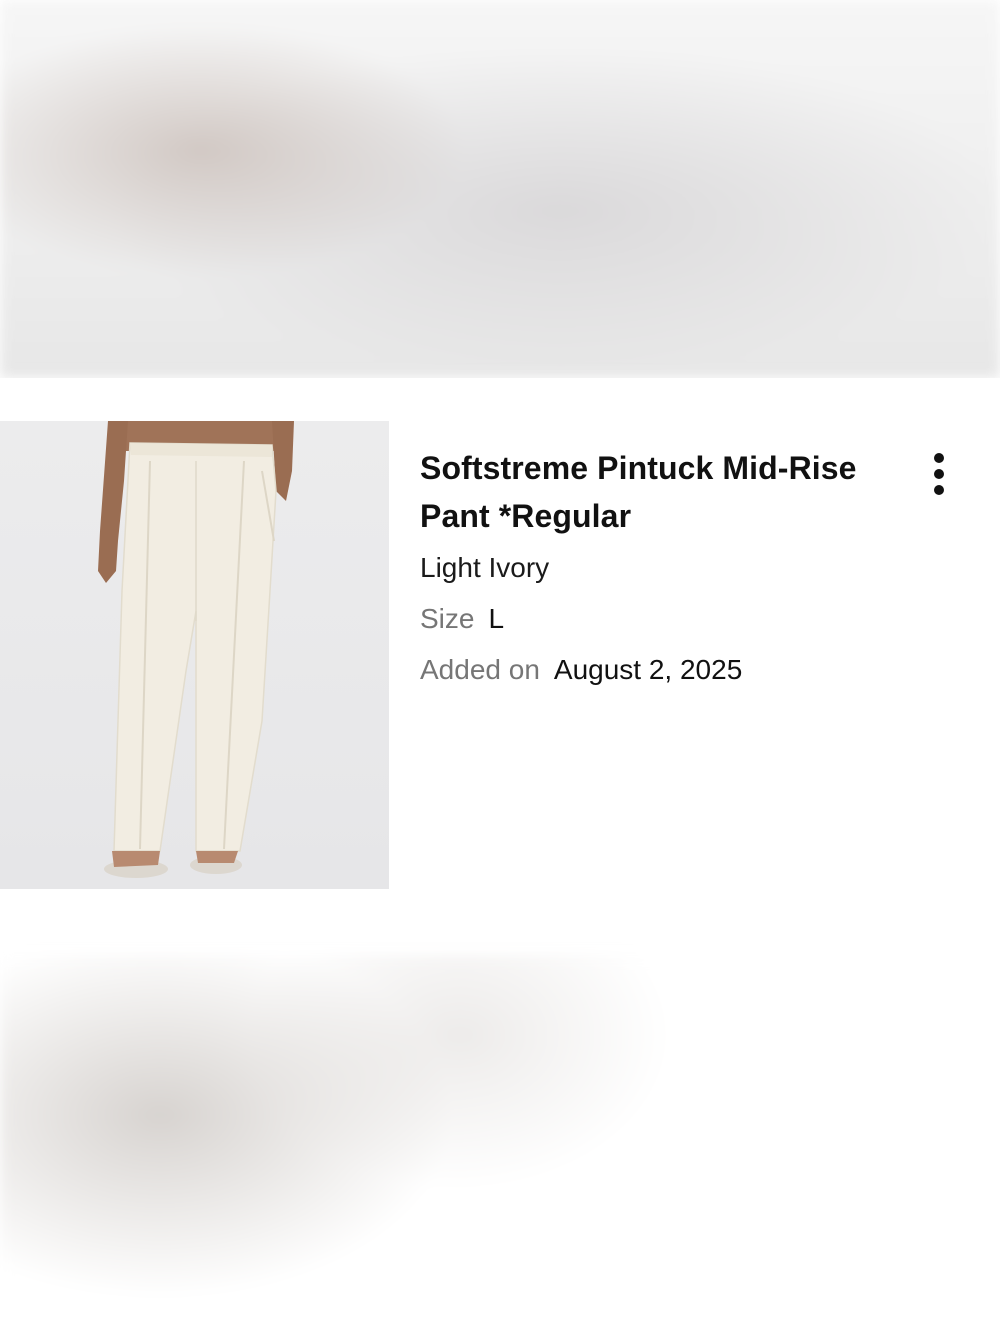  What do you see at coordinates (485, 567) in the screenshot?
I see `product-color: Light Ivory` at bounding box center [485, 567].